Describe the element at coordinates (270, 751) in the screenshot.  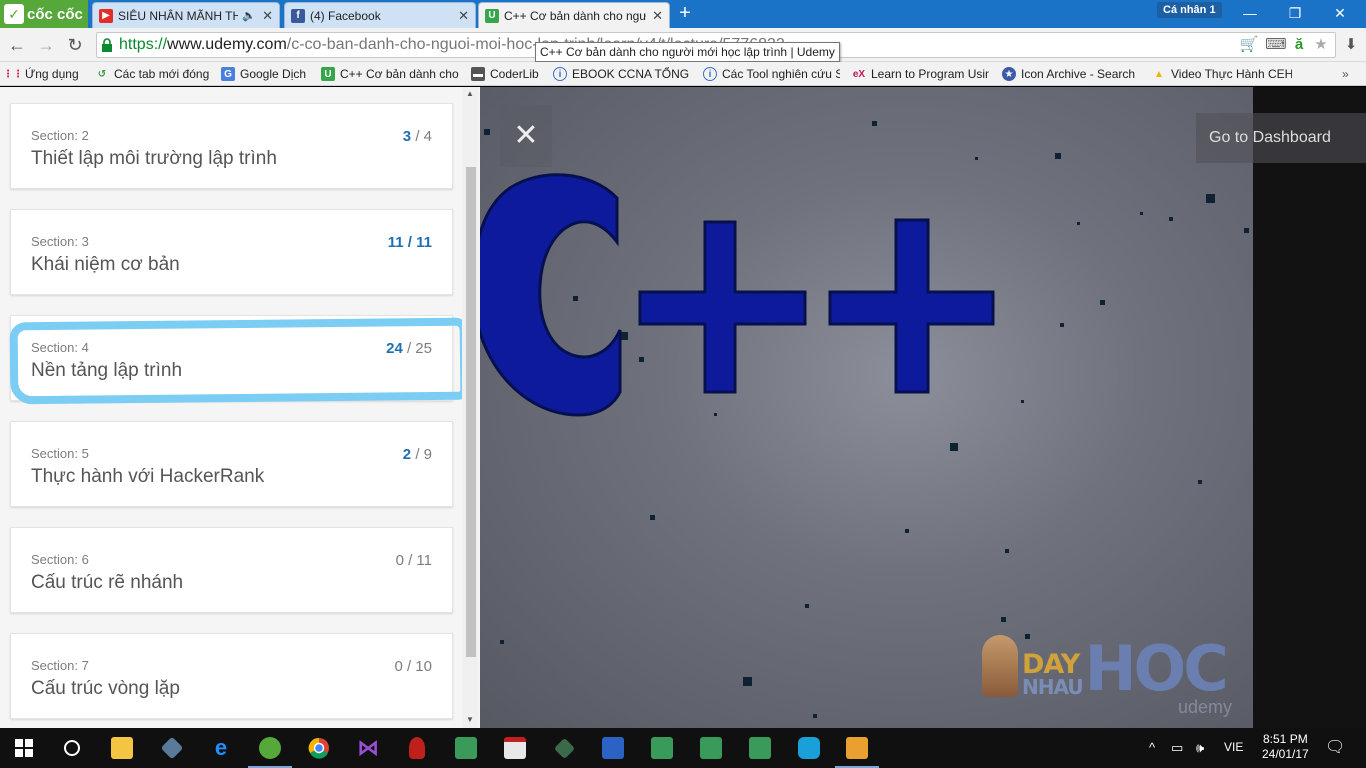
I see `coccoc-browser-icon` at that location.